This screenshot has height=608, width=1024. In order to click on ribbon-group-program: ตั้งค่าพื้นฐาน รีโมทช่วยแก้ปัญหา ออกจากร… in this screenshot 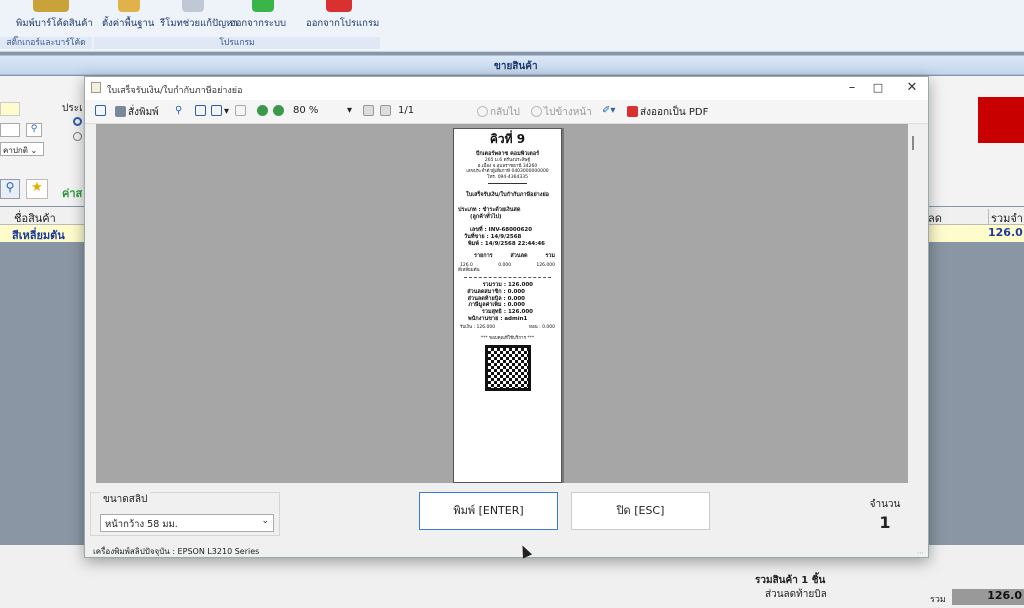, I will do `click(237, 25)`.